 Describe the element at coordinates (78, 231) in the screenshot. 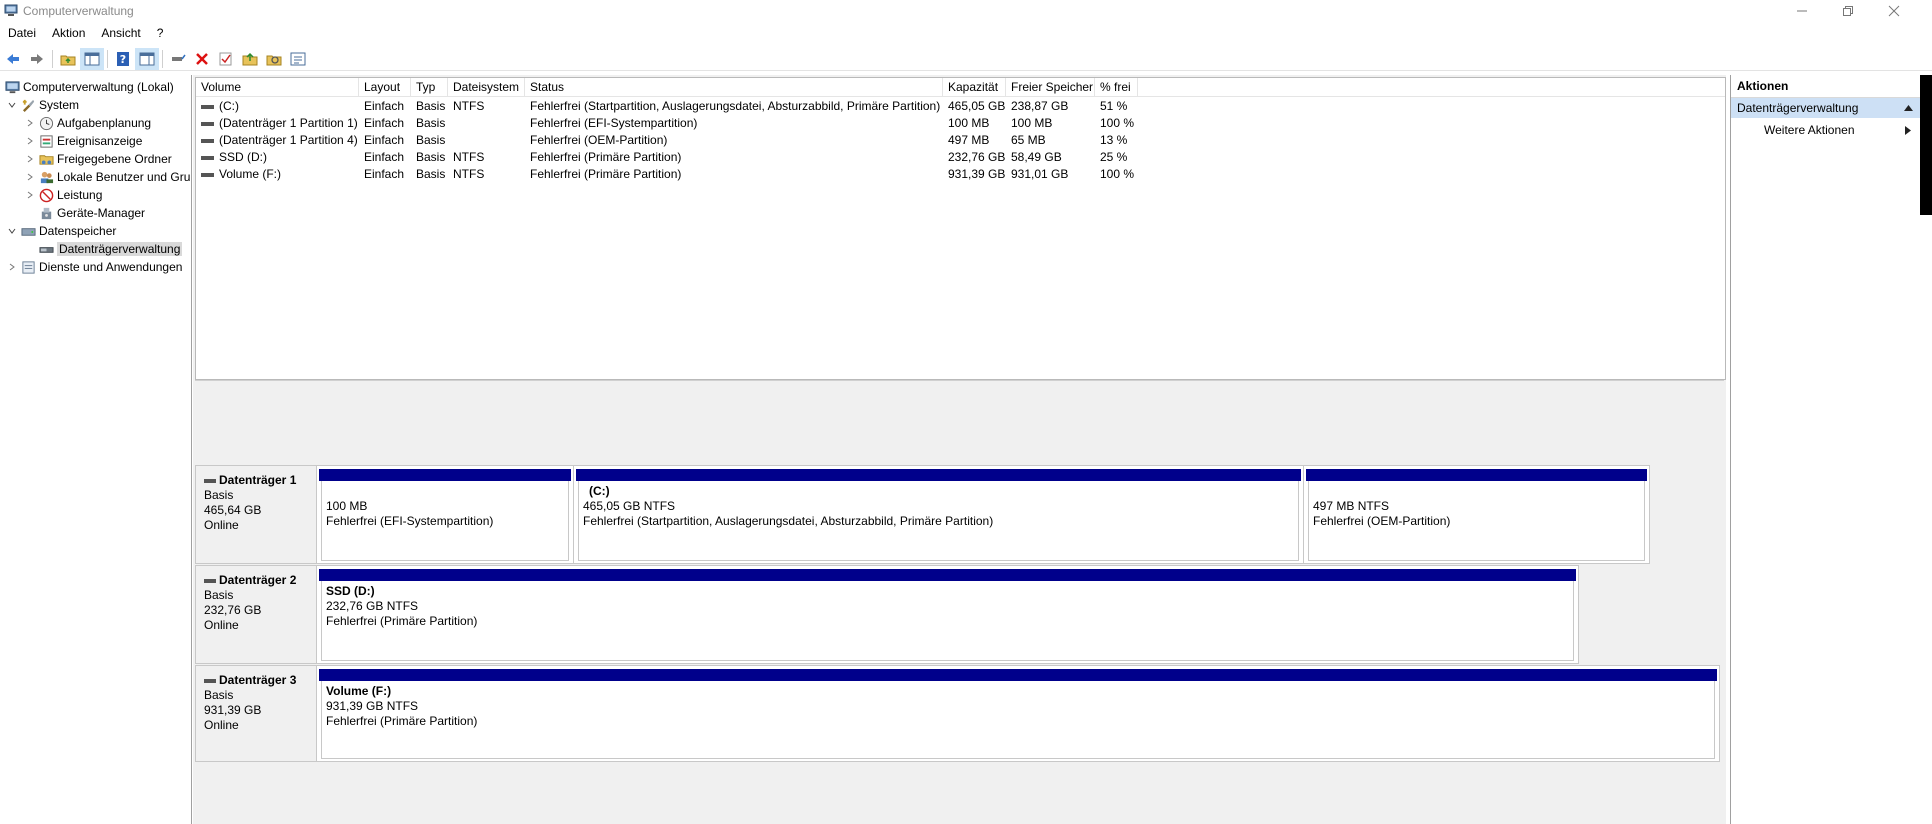

I see `tree-label: Datenspeicher` at that location.